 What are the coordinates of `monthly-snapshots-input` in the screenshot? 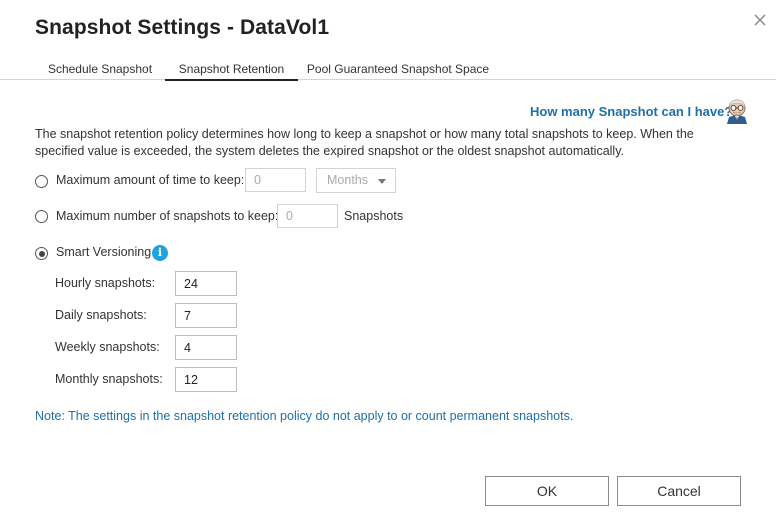 It's located at (206, 379).